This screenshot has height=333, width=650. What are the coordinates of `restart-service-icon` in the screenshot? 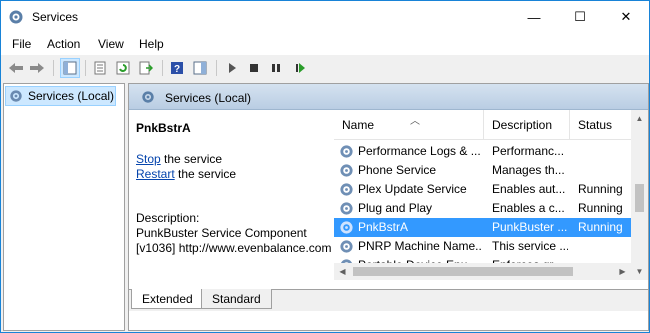 It's located at (300, 68).